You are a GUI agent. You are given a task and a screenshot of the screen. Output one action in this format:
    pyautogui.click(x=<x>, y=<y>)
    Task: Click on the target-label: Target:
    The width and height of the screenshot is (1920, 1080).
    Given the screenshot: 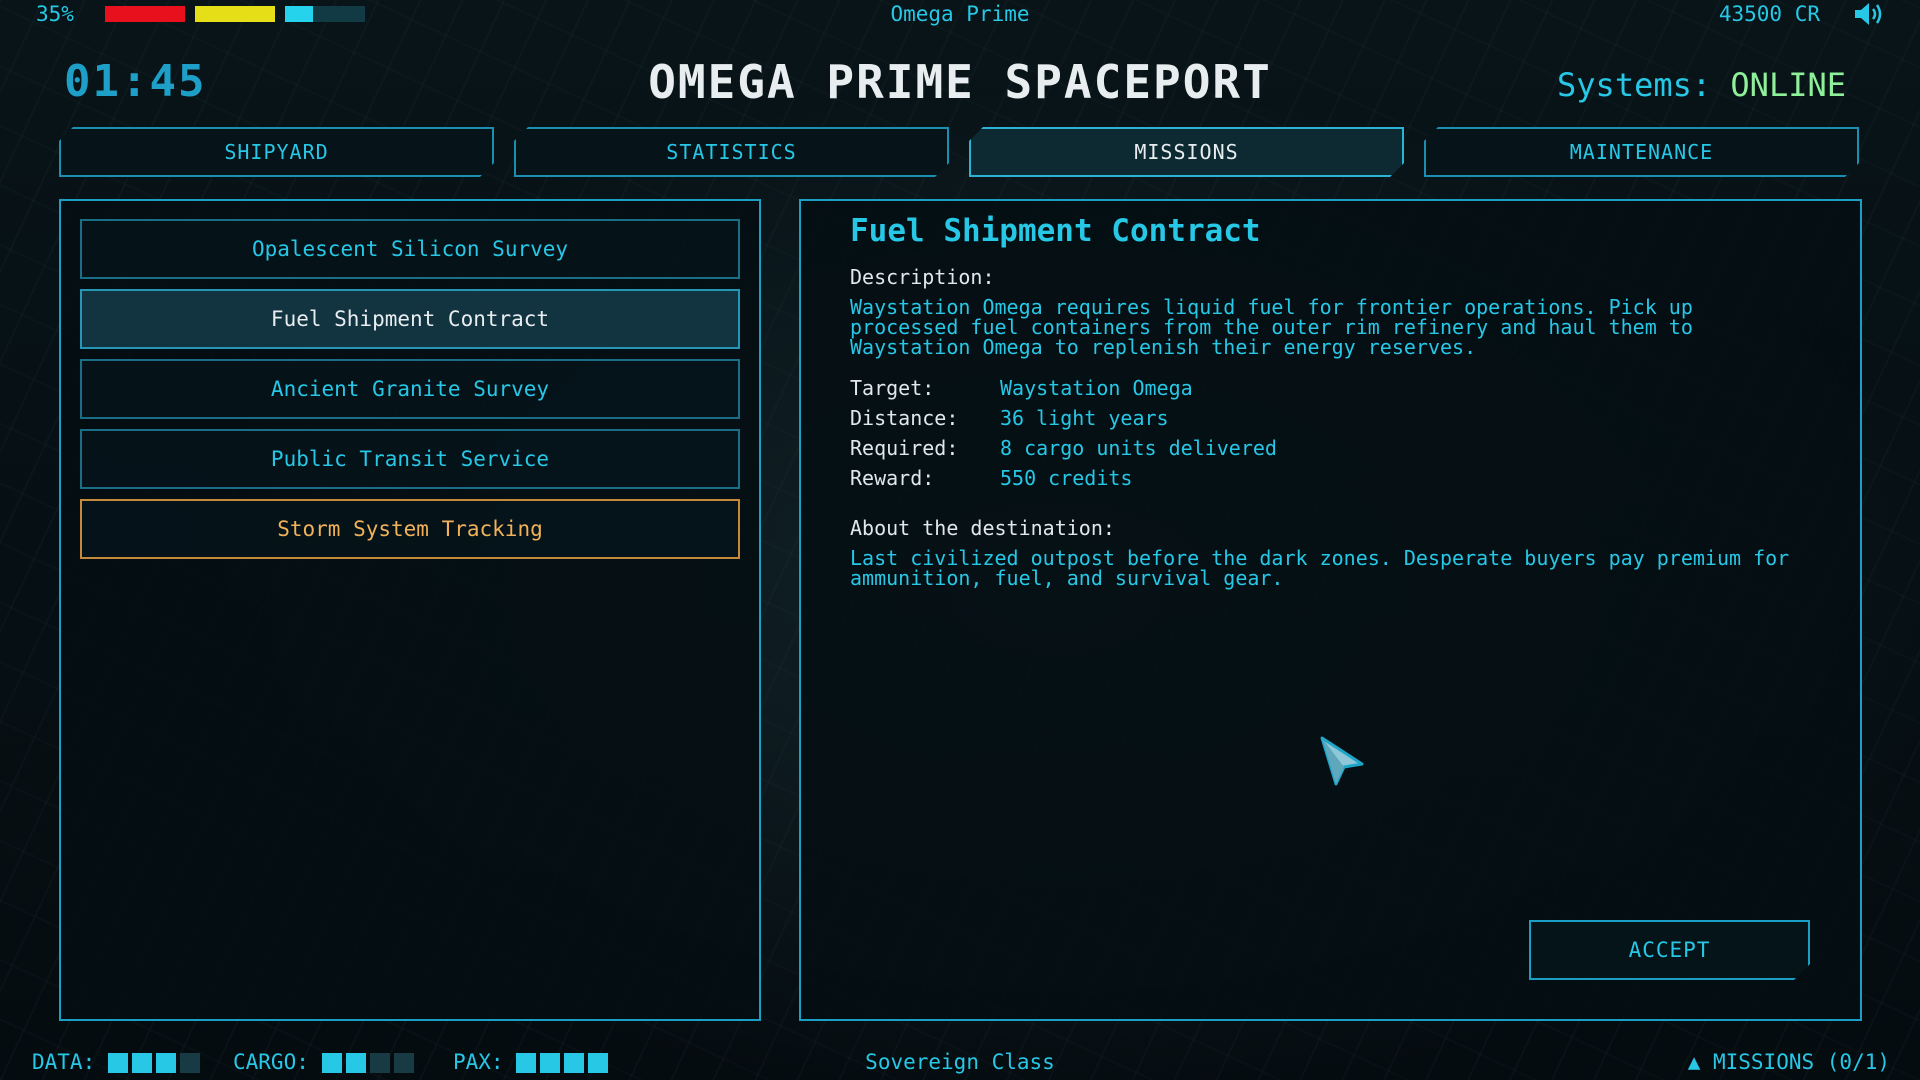 What is the action you would take?
    pyautogui.click(x=892, y=388)
    